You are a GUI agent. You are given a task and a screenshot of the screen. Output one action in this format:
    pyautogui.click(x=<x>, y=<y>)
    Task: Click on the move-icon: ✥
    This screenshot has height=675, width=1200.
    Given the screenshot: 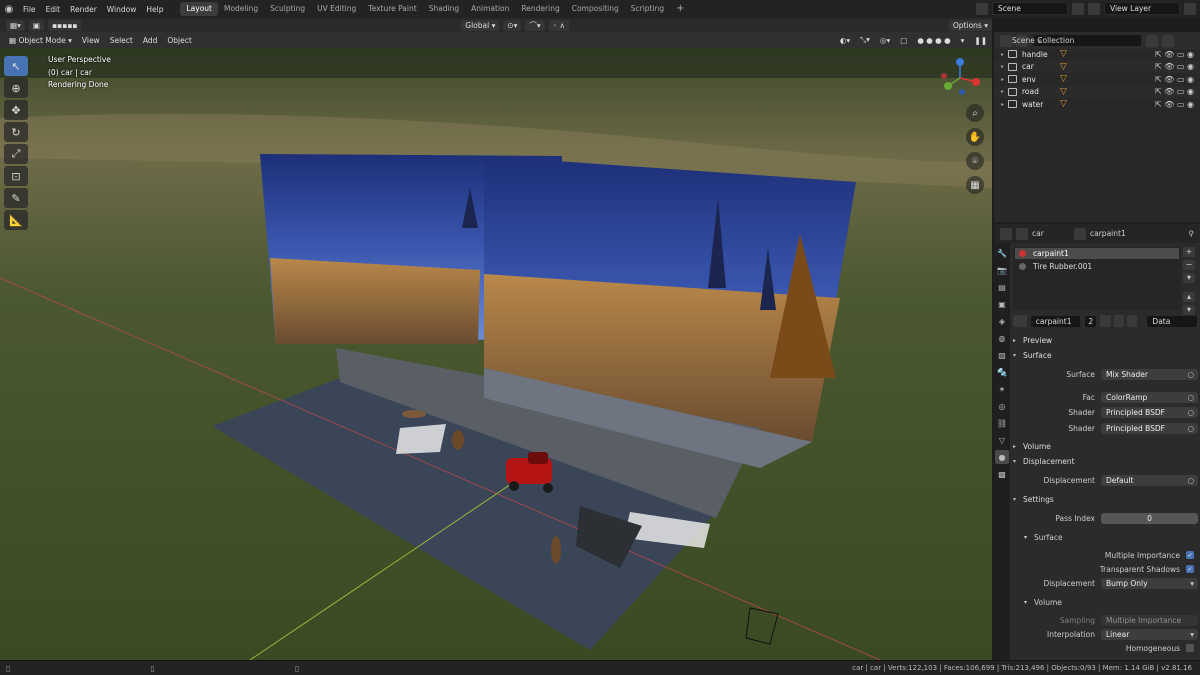 What is the action you would take?
    pyautogui.click(x=16, y=110)
    